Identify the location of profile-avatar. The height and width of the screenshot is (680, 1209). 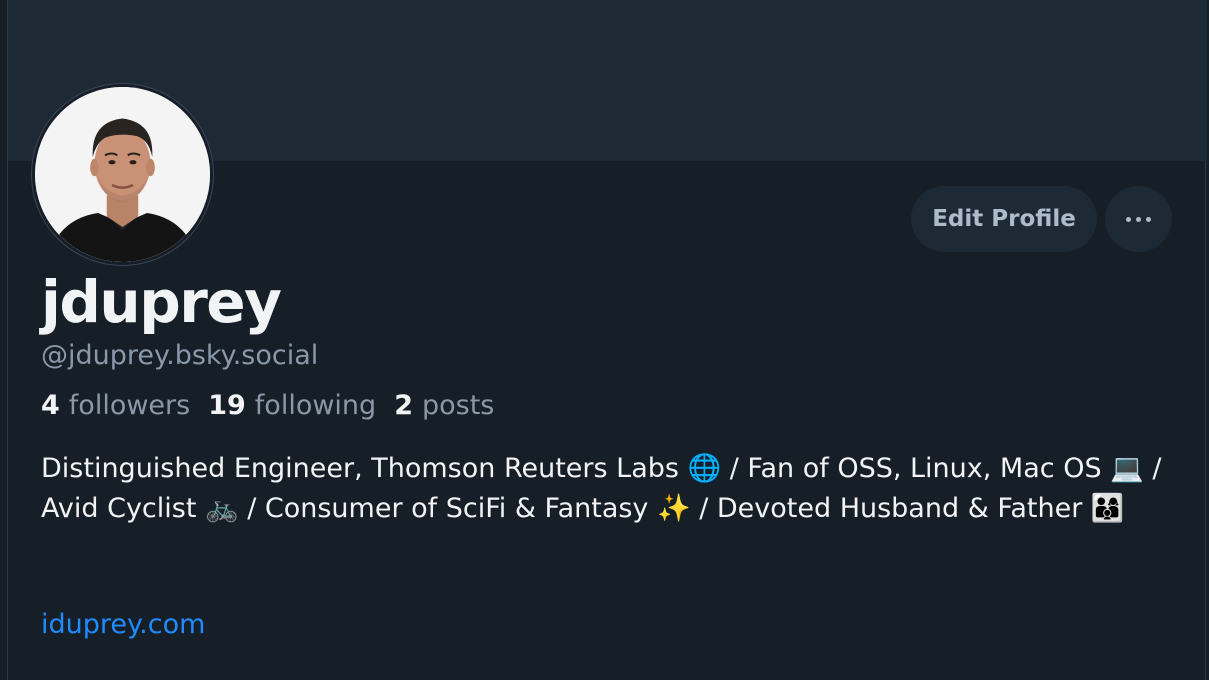
(122, 174).